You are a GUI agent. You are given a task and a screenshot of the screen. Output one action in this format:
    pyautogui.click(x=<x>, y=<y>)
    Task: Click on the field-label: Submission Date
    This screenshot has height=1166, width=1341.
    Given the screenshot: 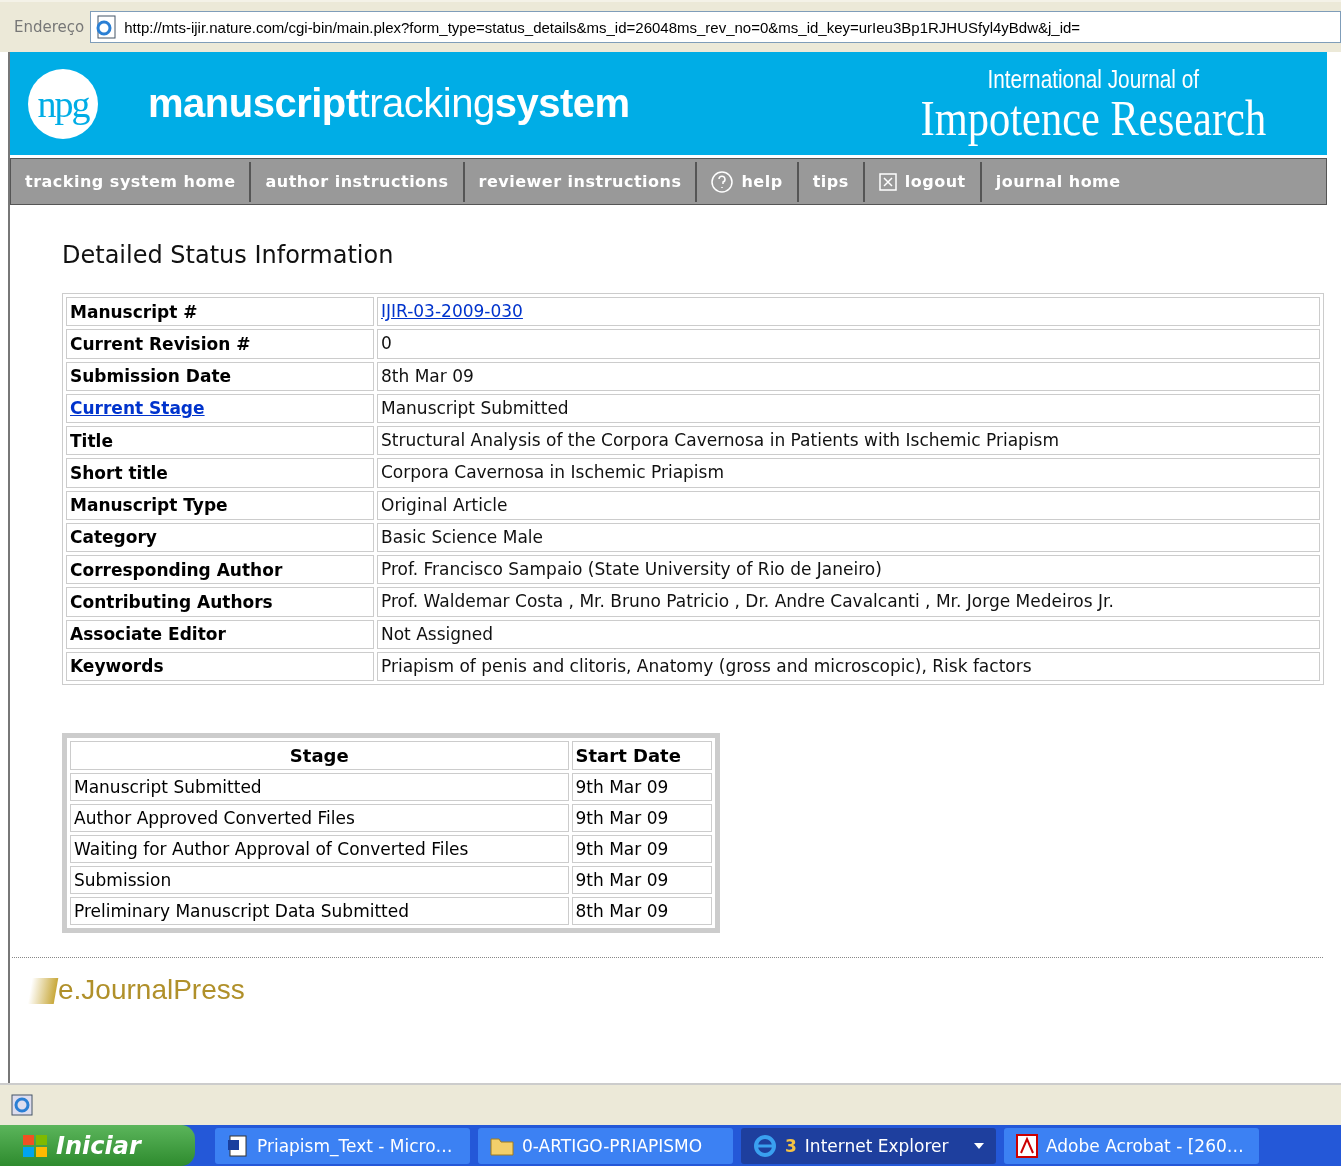 What is the action you would take?
    pyautogui.click(x=220, y=376)
    